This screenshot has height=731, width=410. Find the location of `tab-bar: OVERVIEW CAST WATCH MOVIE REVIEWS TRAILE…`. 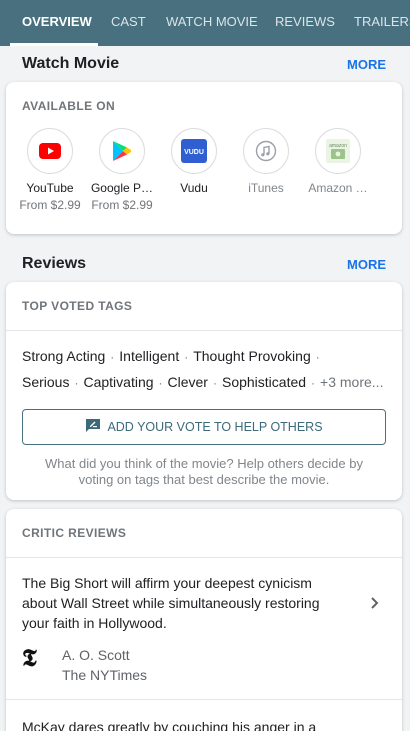

tab-bar: OVERVIEW CAST WATCH MOVIE REVIEWS TRAILE… is located at coordinates (205, 23).